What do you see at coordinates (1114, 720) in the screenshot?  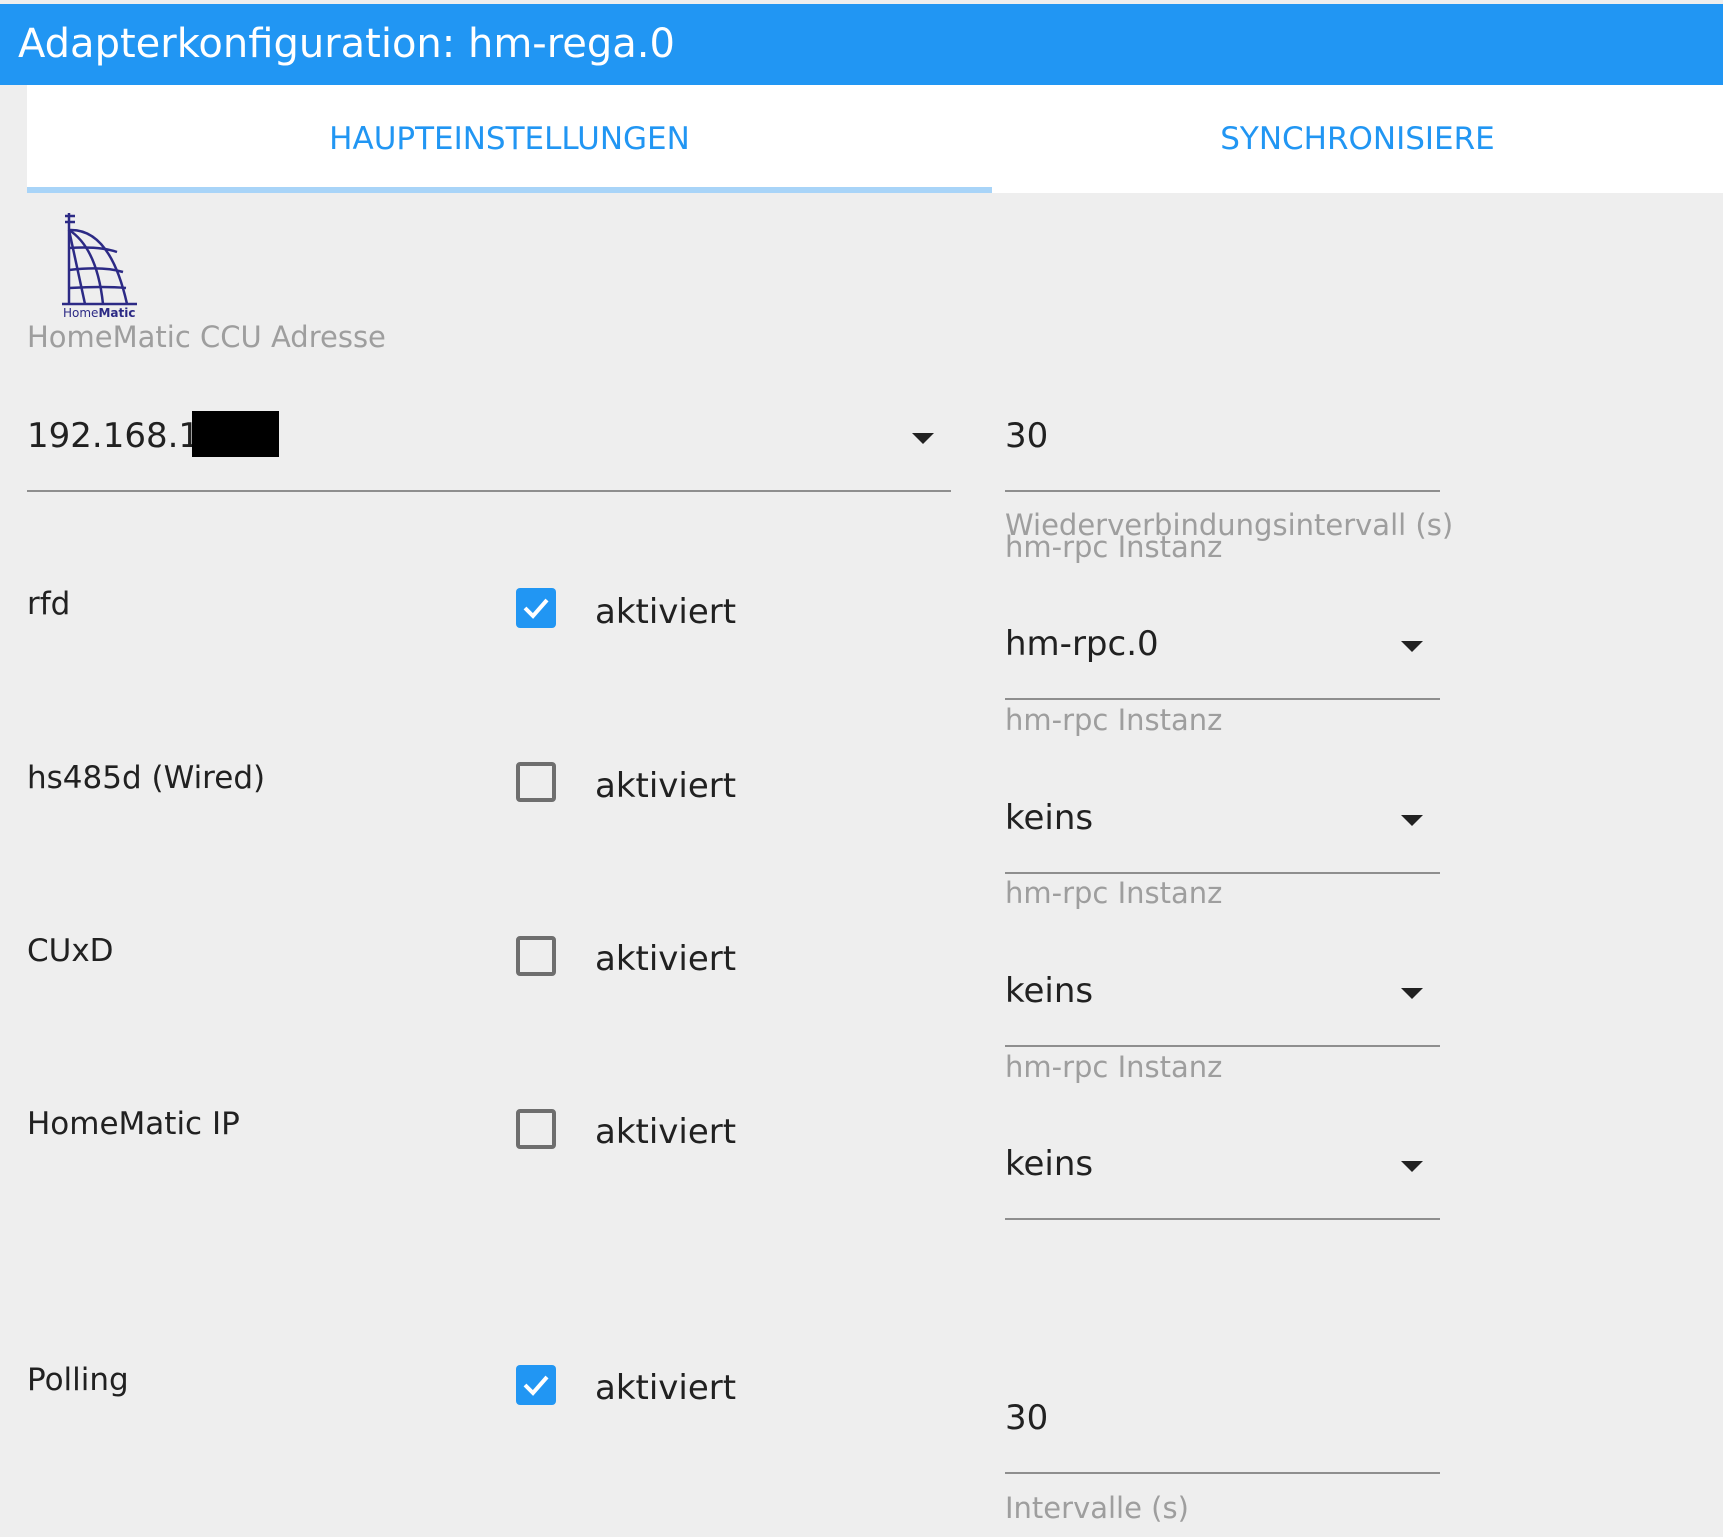 I see `rfd-instance-label: hm-rpc Instanz` at bounding box center [1114, 720].